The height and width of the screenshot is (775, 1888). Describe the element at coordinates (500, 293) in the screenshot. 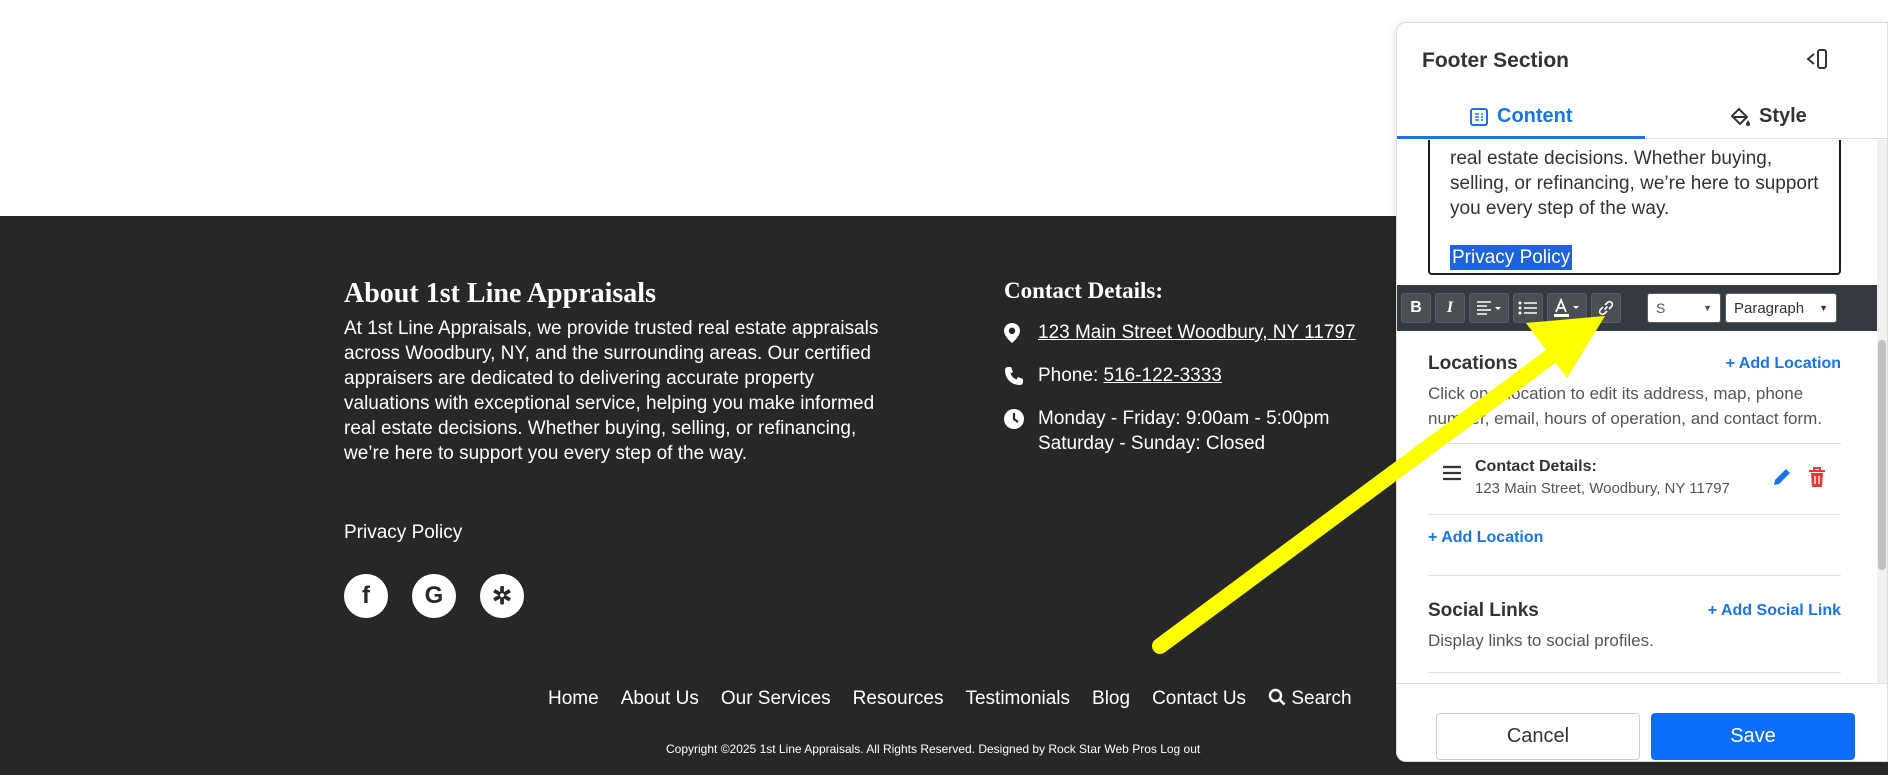

I see `about-title: About 1st Line Appraisals` at that location.